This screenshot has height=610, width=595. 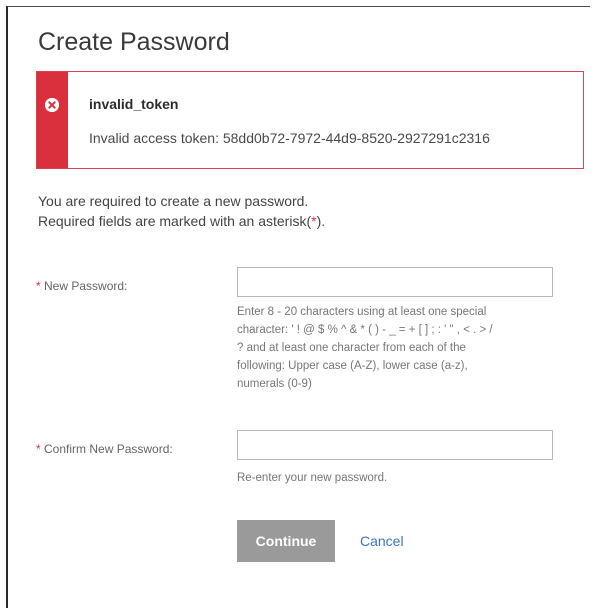 What do you see at coordinates (52, 120) in the screenshot?
I see `alert-accent-bar` at bounding box center [52, 120].